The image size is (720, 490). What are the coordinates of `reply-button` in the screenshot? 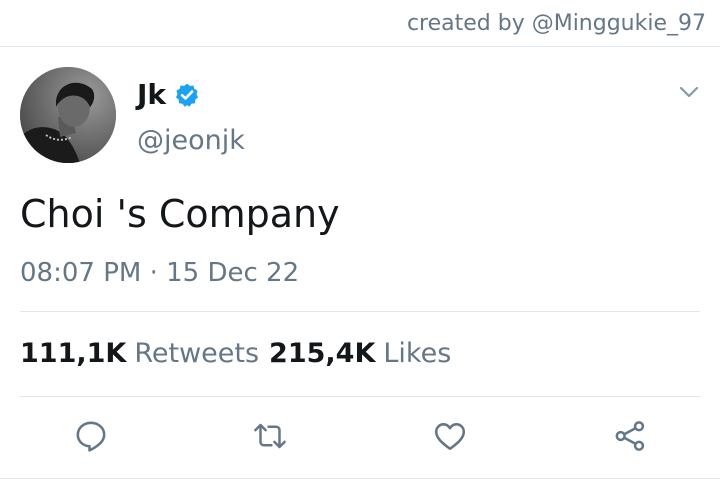 It's located at (91, 436).